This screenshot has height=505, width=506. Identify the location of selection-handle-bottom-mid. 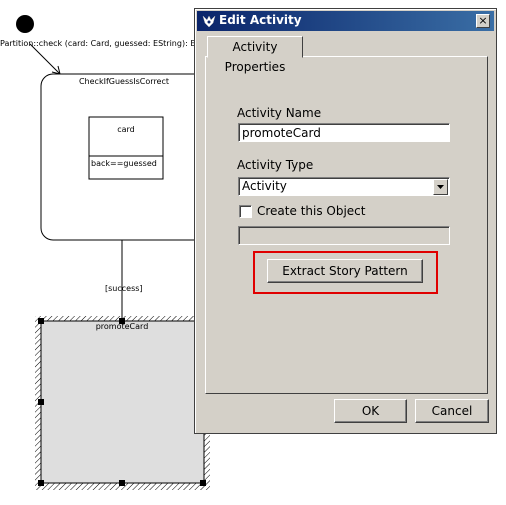
(122, 483).